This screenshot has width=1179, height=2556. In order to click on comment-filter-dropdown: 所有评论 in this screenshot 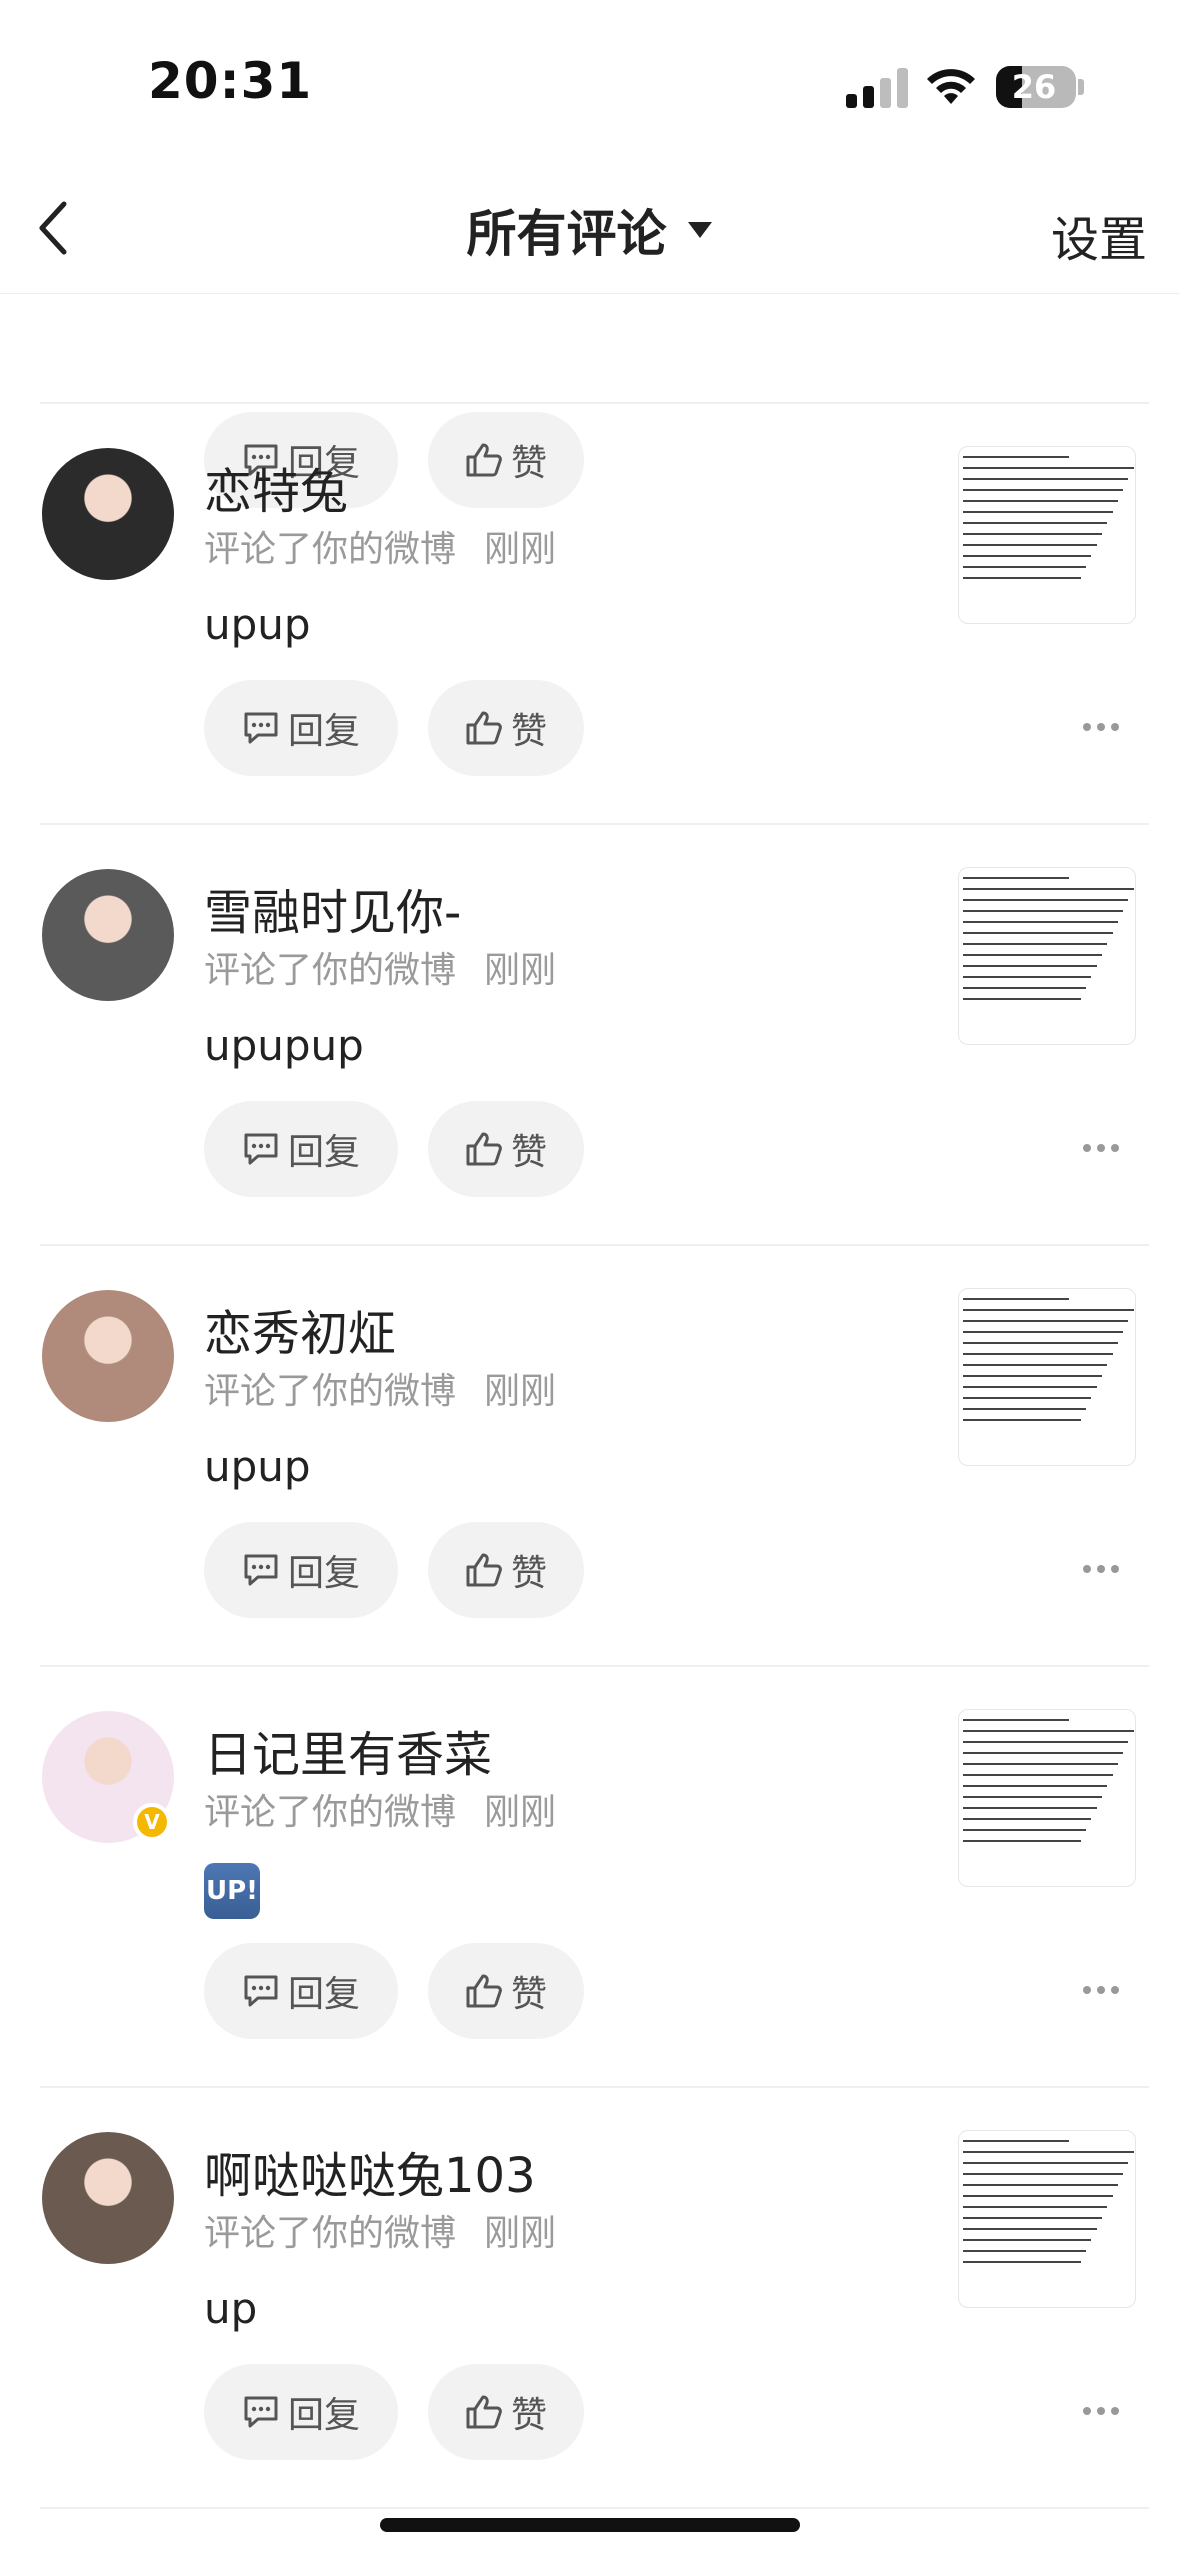, I will do `click(589, 230)`.